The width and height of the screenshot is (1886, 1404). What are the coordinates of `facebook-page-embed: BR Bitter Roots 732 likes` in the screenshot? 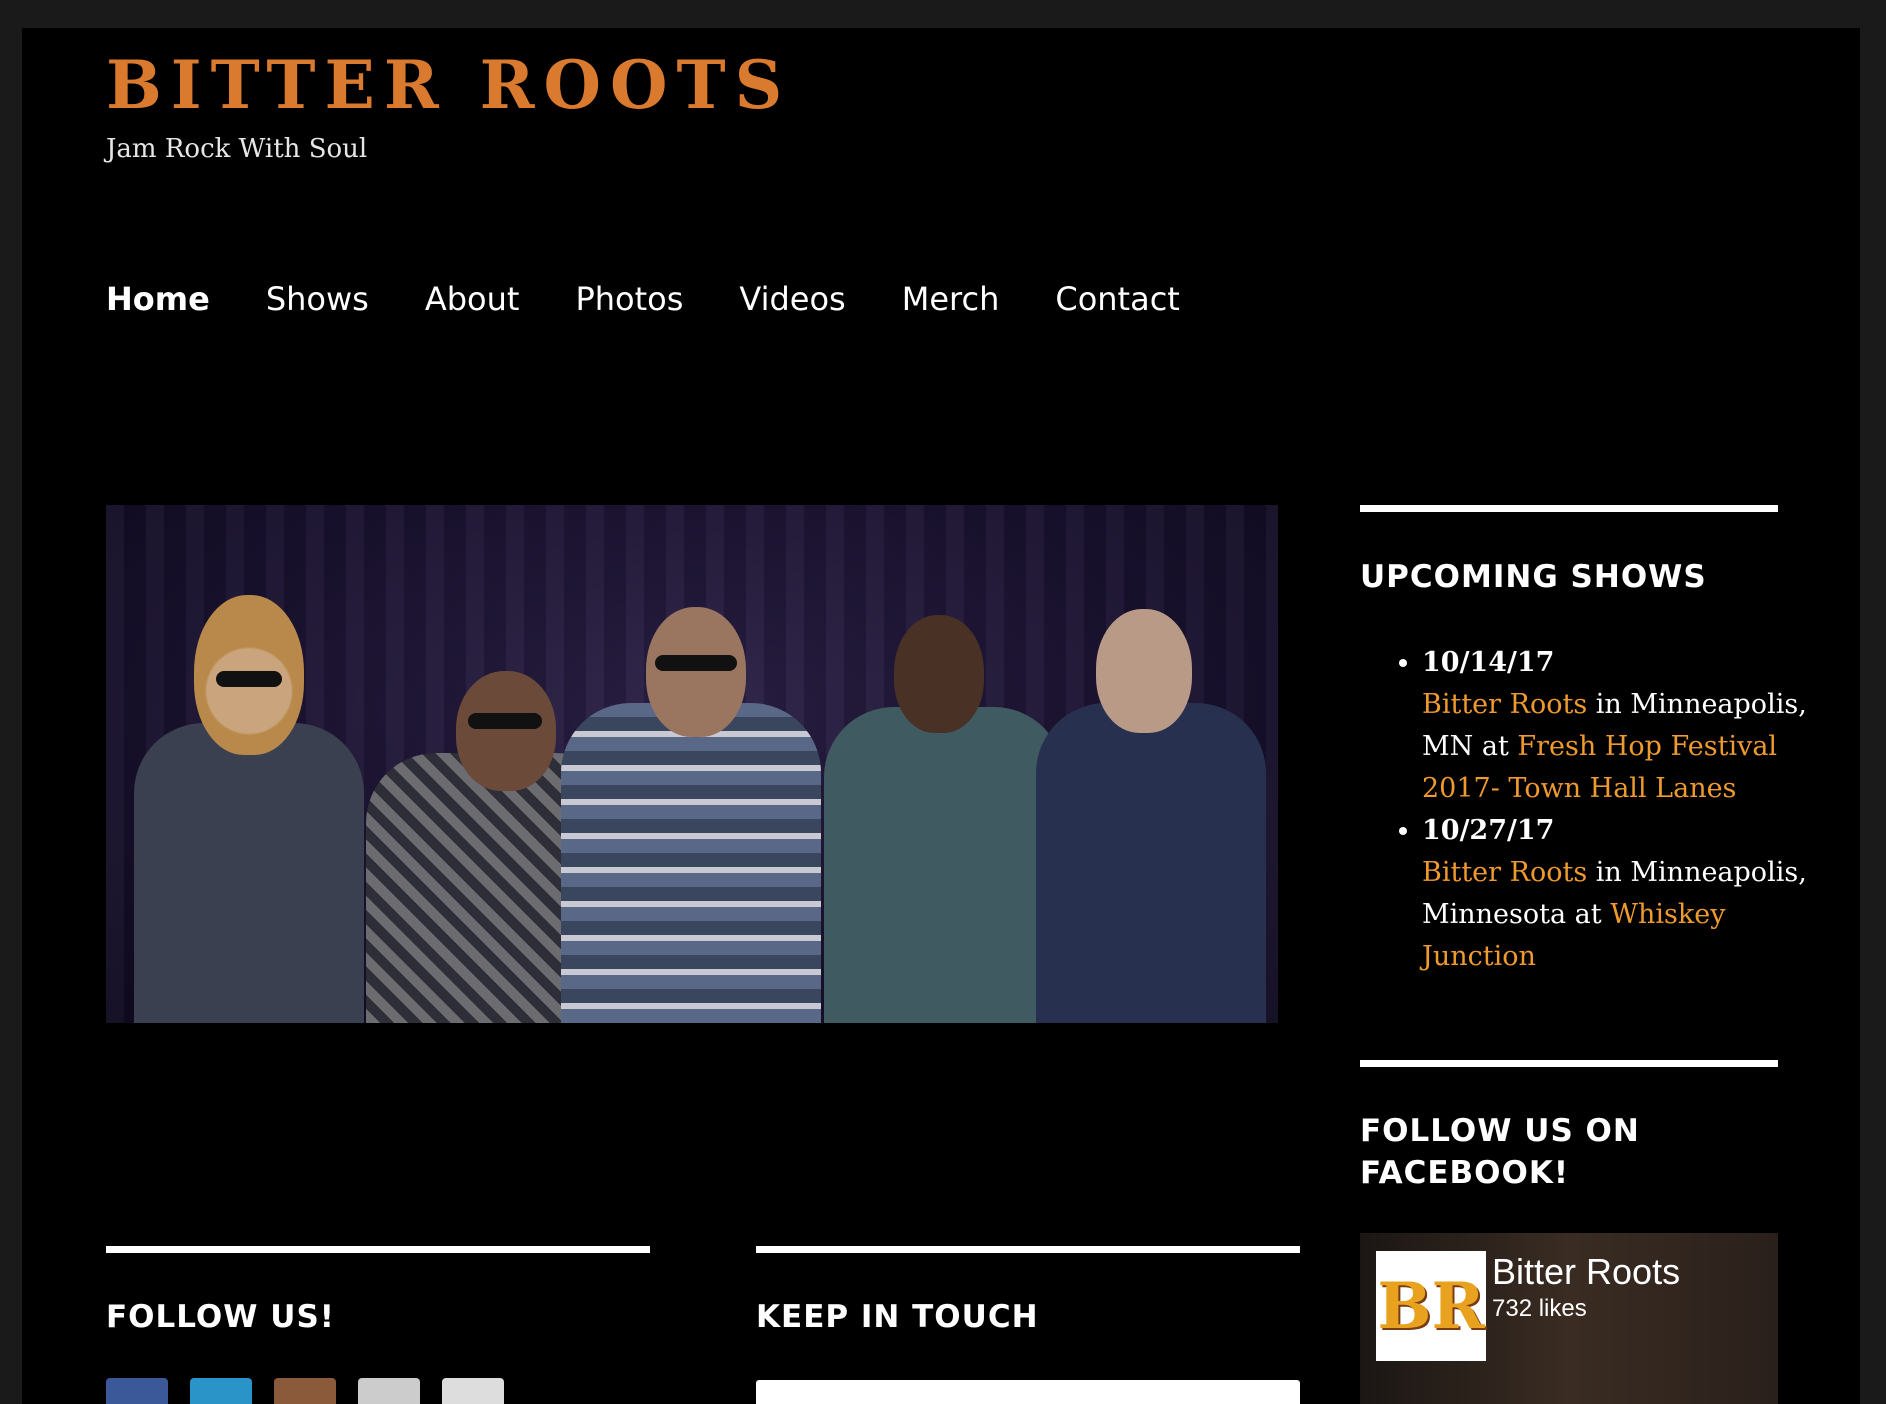 It's located at (1569, 1318).